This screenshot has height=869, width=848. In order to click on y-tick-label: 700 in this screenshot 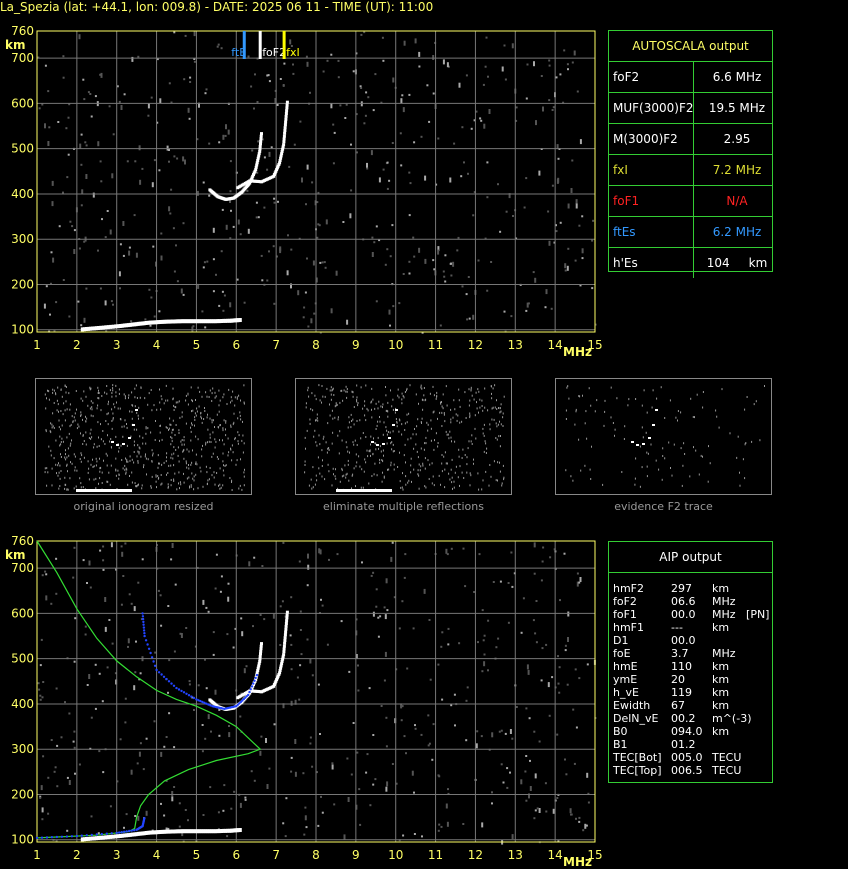, I will do `click(22, 568)`.